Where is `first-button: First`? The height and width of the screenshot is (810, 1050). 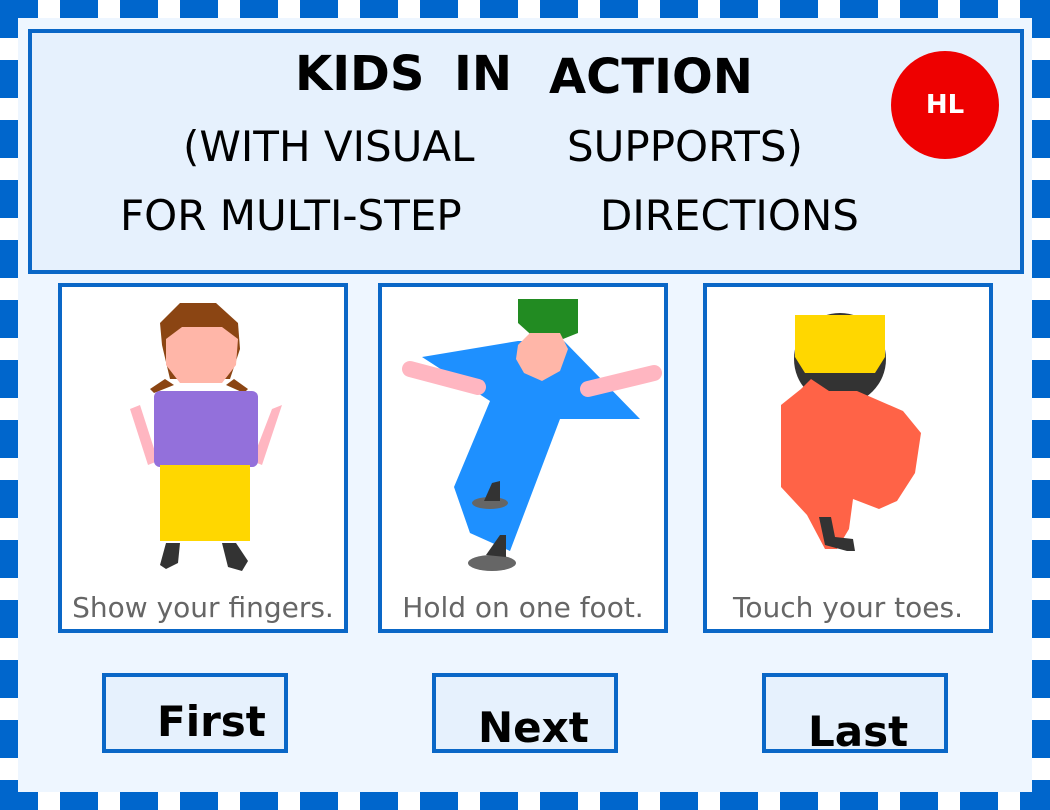
first-button: First is located at coordinates (195, 713).